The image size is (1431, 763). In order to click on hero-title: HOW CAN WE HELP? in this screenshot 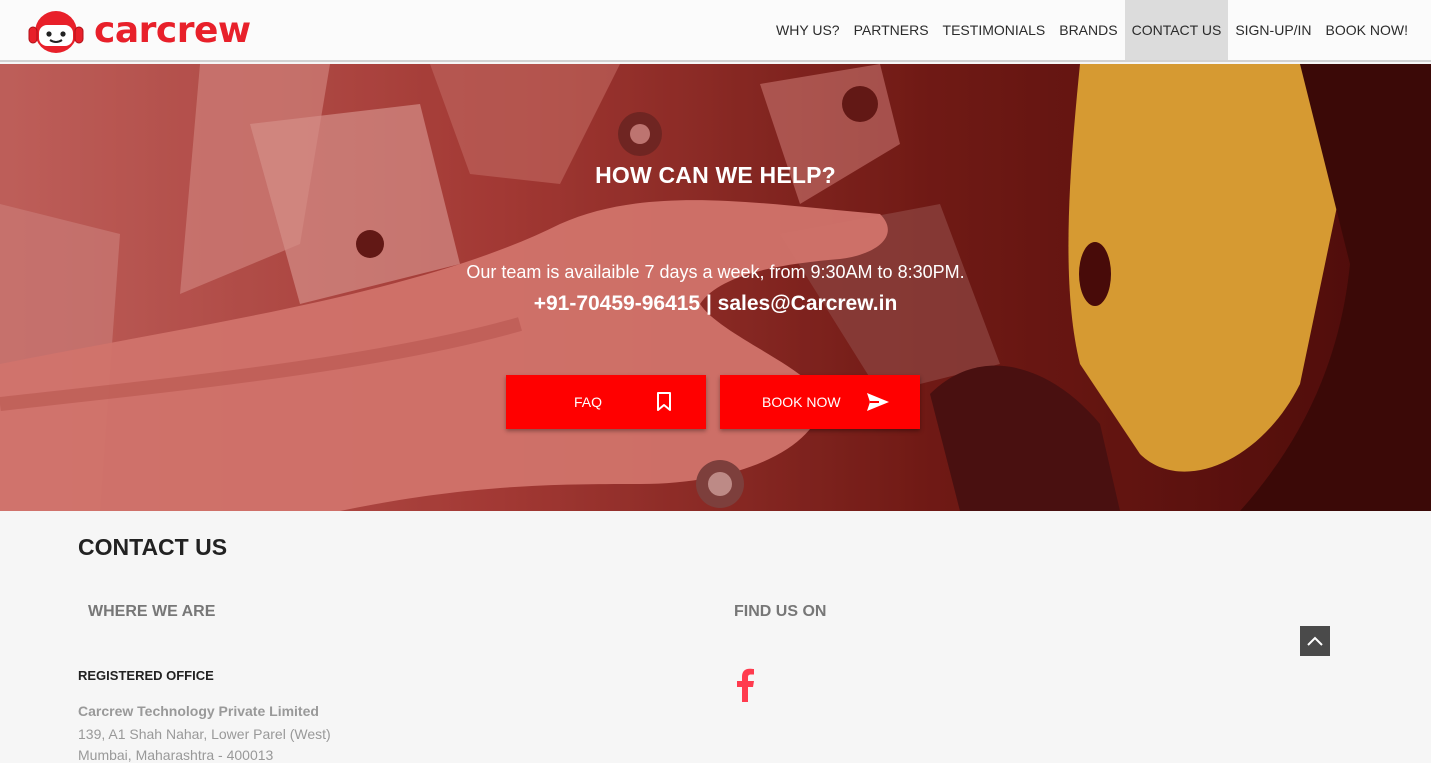, I will do `click(715, 175)`.